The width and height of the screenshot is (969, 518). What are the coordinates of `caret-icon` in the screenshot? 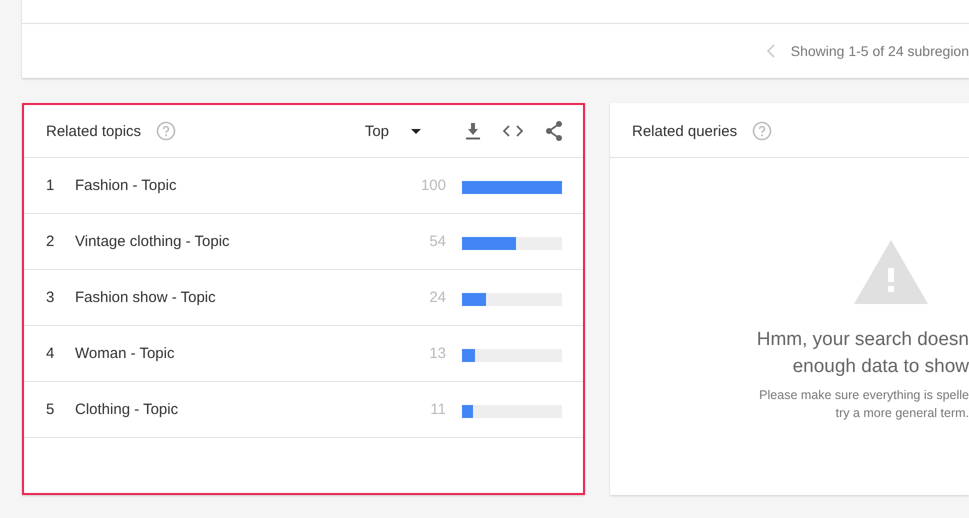 It's located at (416, 131).